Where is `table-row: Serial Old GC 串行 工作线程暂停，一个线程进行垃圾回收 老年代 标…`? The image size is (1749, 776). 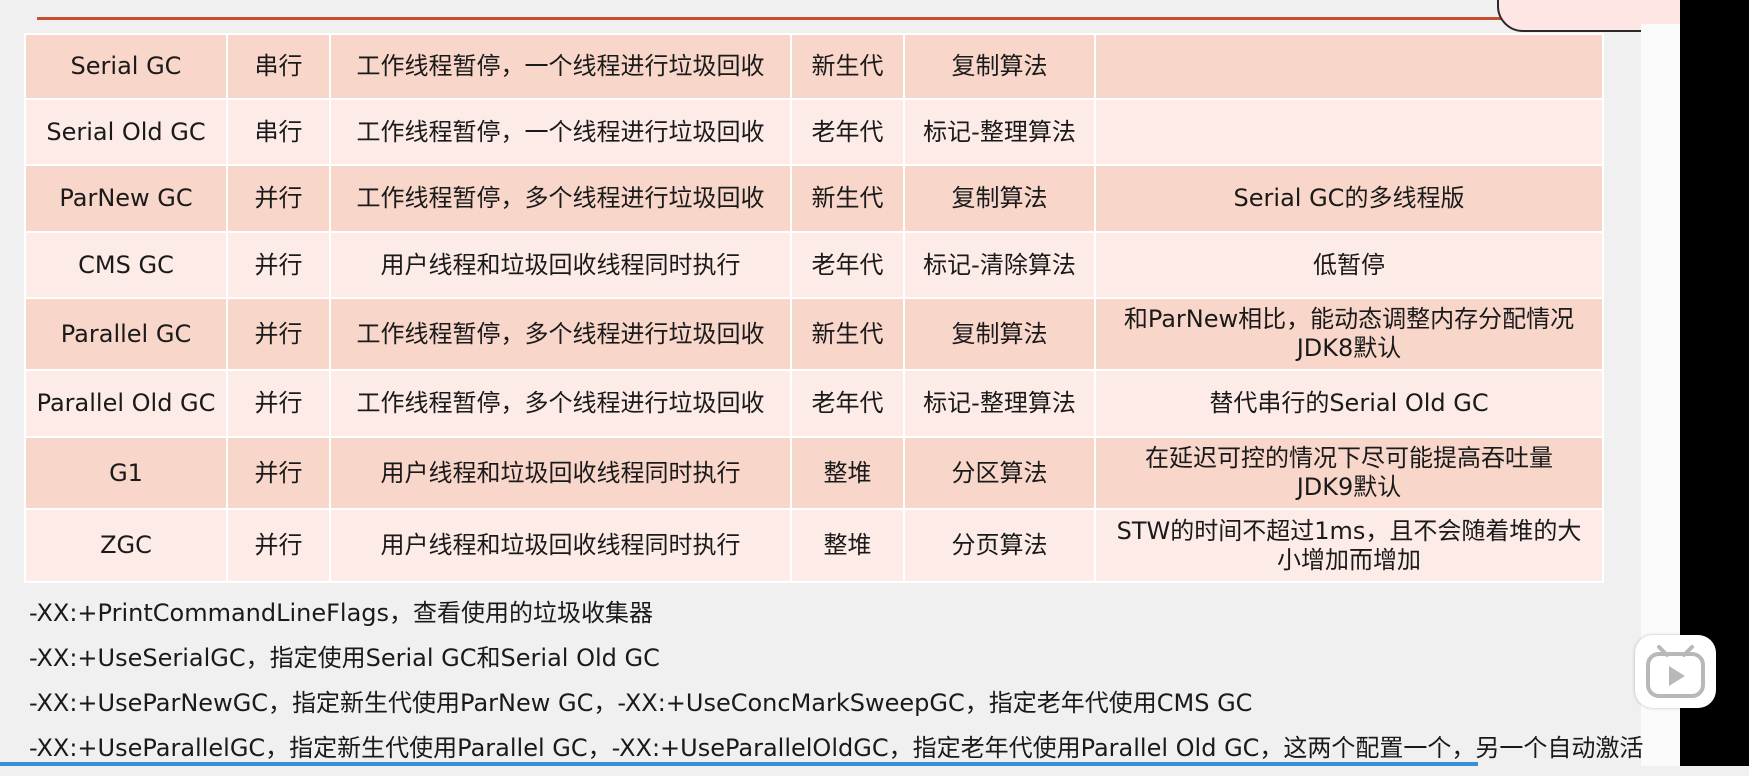 table-row: Serial Old GC 串行 工作线程暂停，一个线程进行垃圾回收 老年代 标… is located at coordinates (814, 132).